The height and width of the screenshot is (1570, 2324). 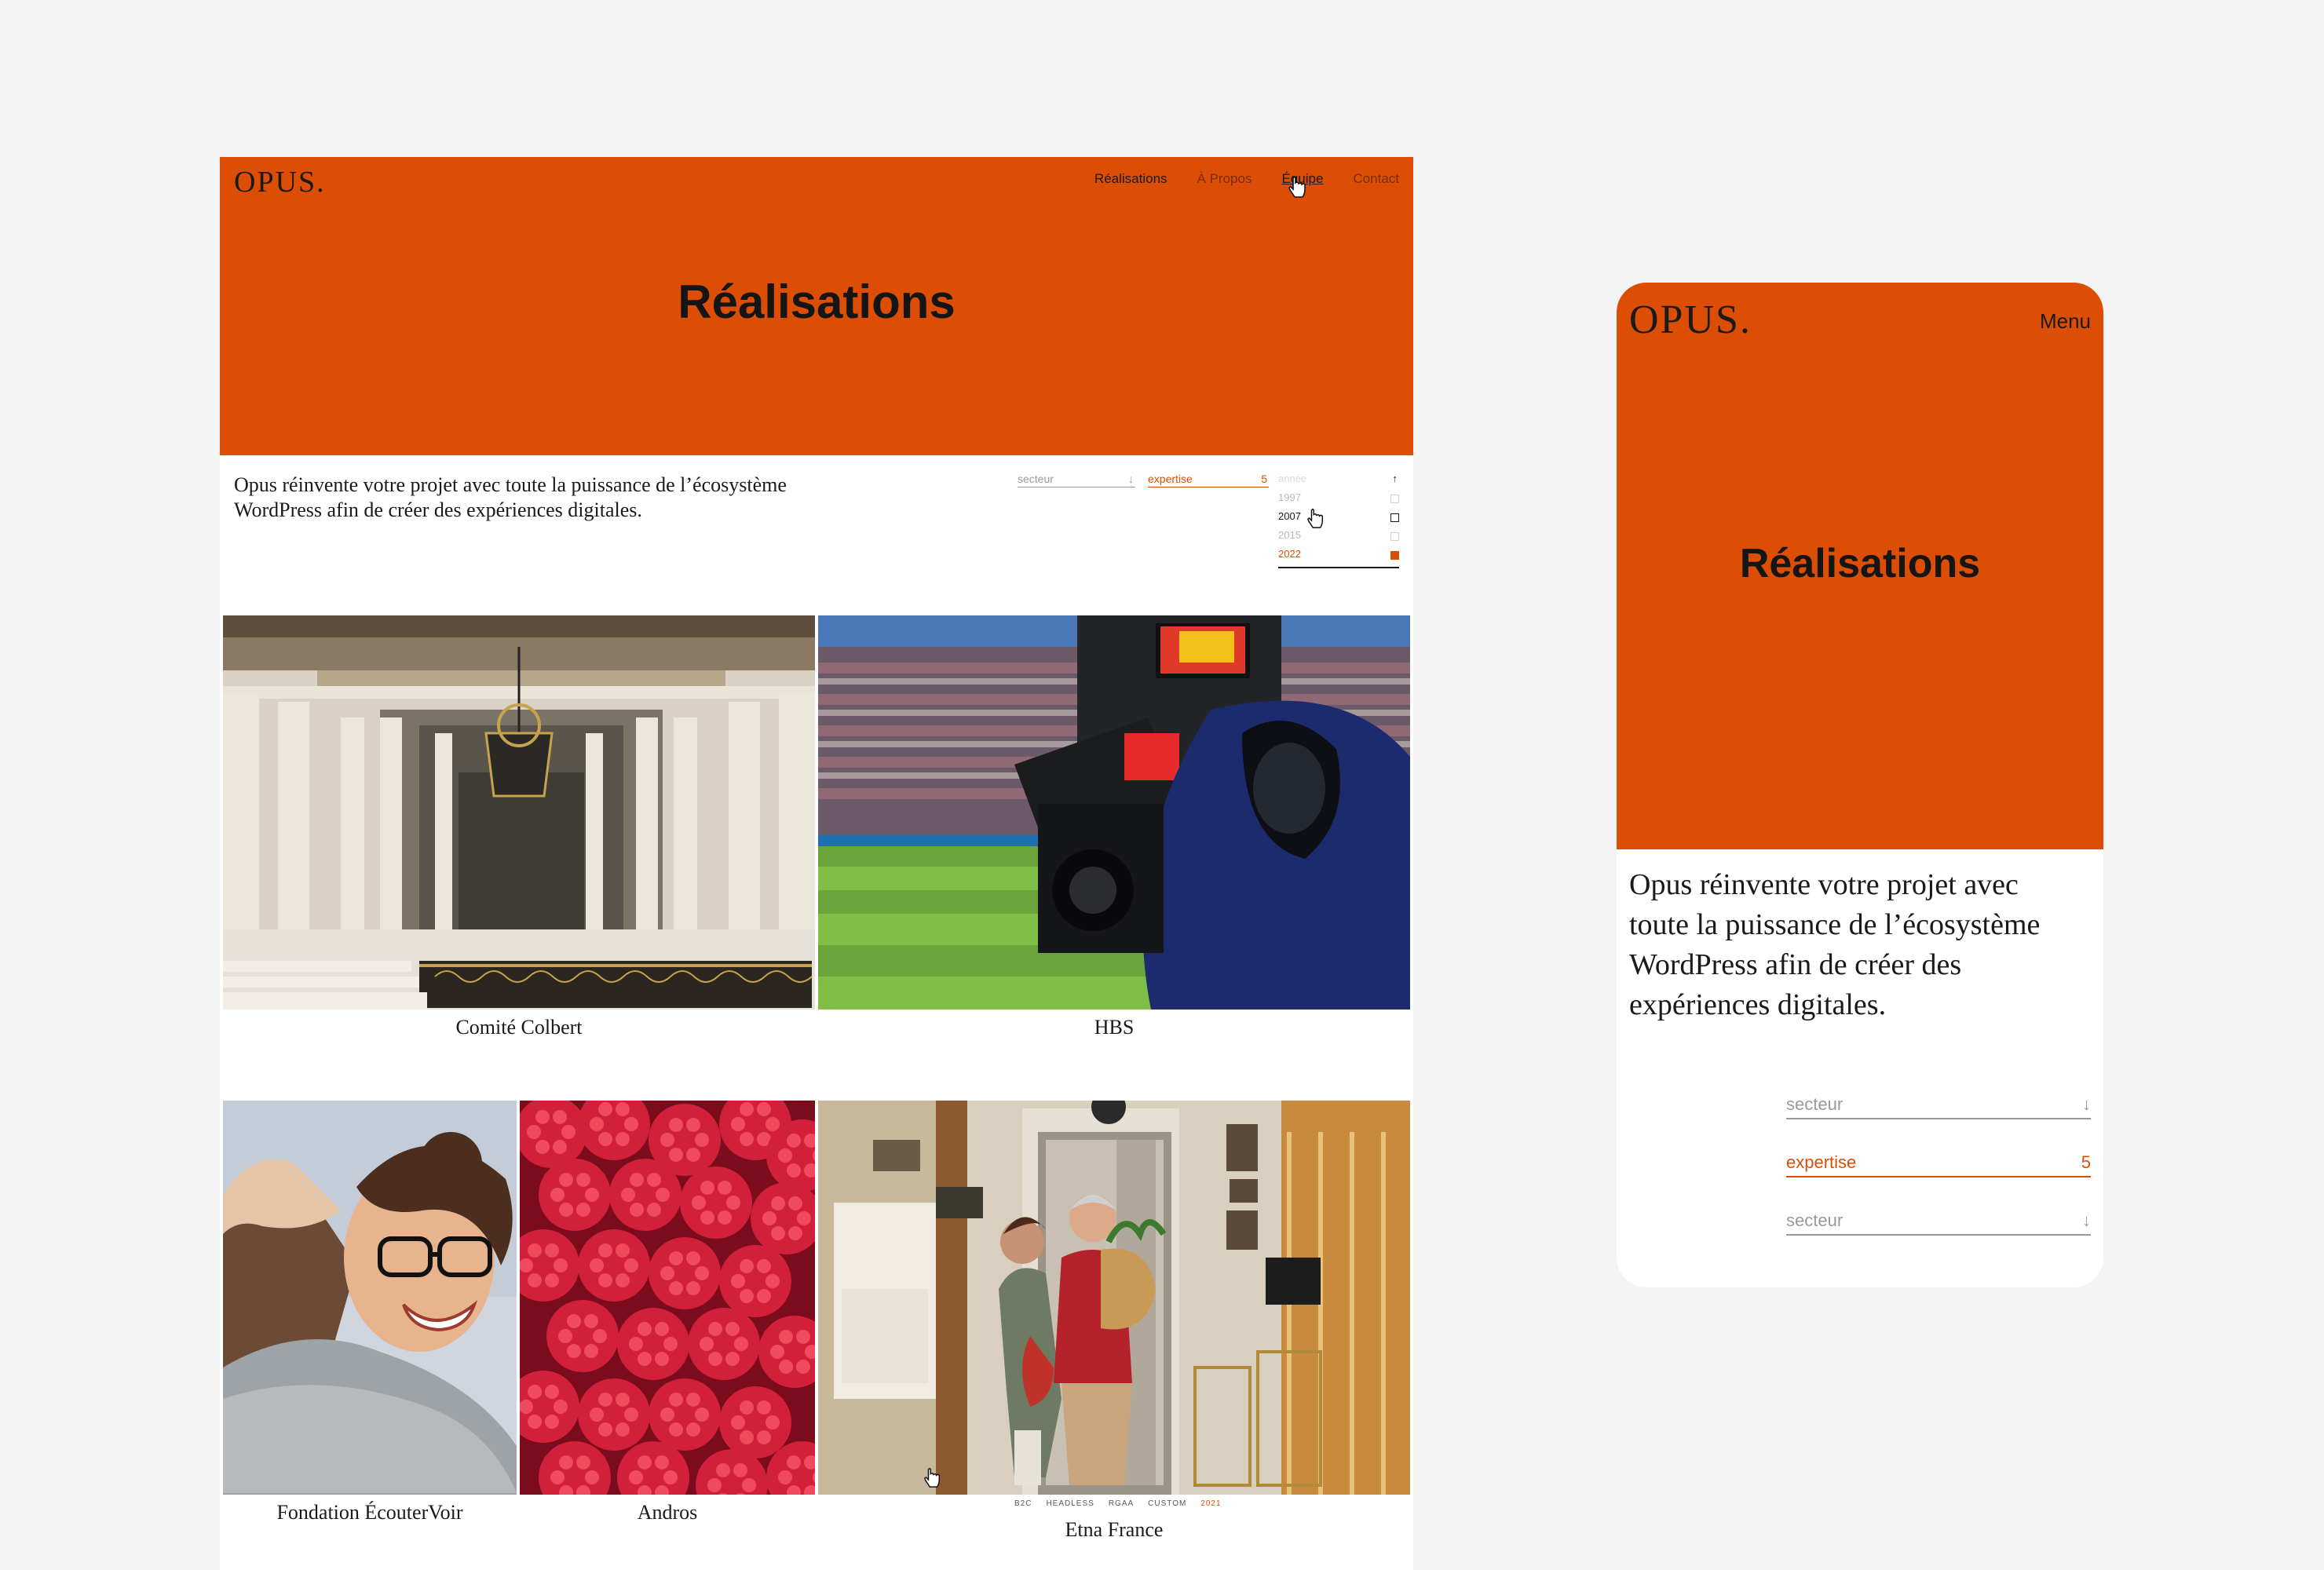 What do you see at coordinates (1289, 535) in the screenshot?
I see `year-option-label: 2015` at bounding box center [1289, 535].